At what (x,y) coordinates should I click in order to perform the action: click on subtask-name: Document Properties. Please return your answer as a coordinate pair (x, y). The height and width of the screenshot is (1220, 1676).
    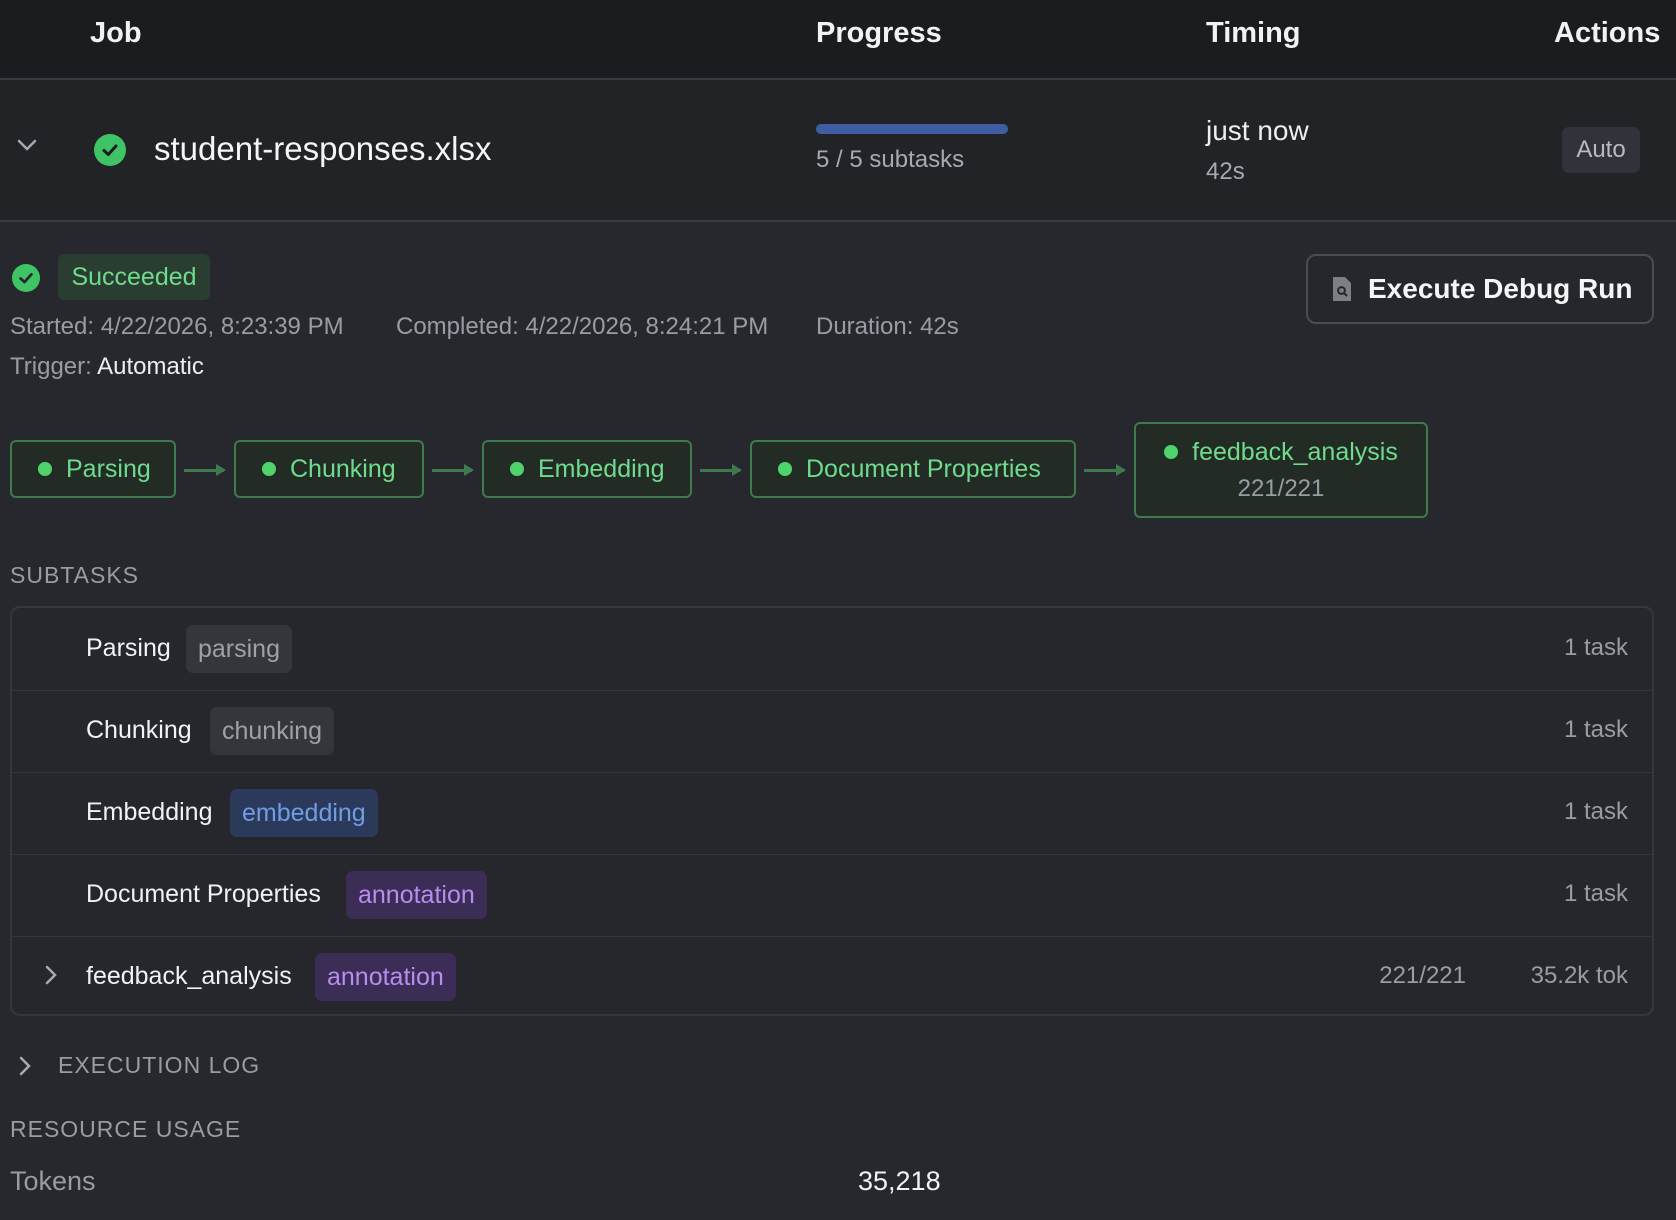
    Looking at the image, I should click on (203, 894).